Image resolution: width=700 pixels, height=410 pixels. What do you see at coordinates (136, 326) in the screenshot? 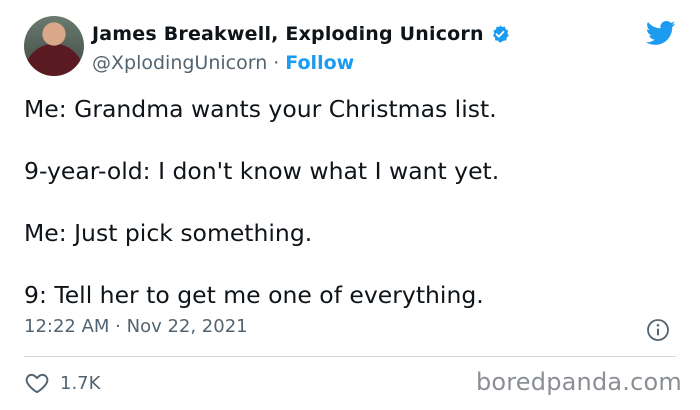
I see `tweet-timestamp: 12:22 AM · Nov 22, 2021` at bounding box center [136, 326].